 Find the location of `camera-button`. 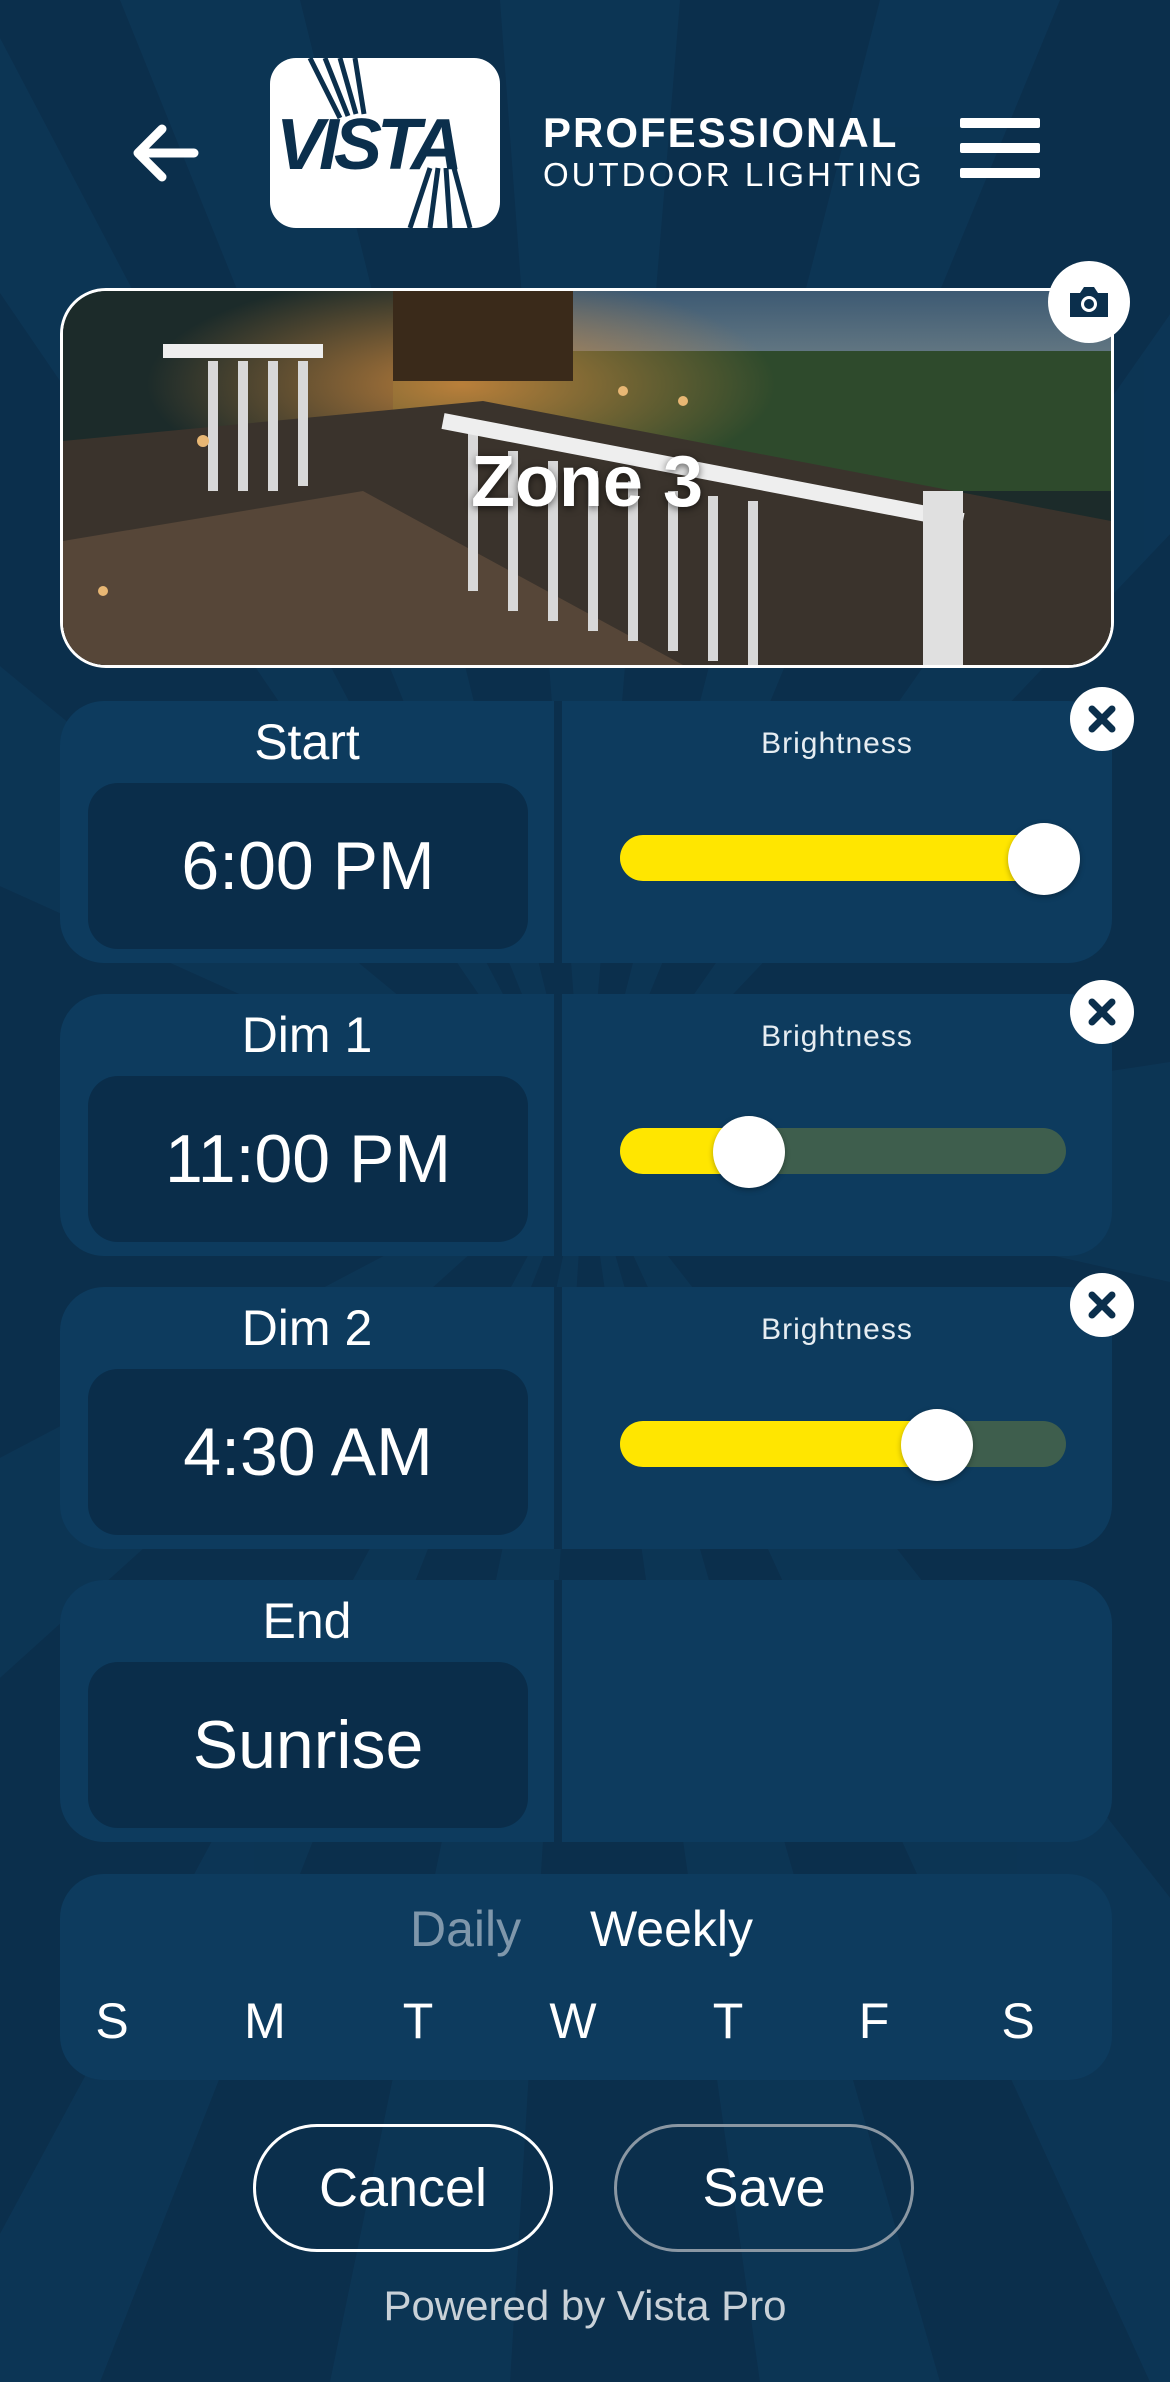

camera-button is located at coordinates (1089, 302).